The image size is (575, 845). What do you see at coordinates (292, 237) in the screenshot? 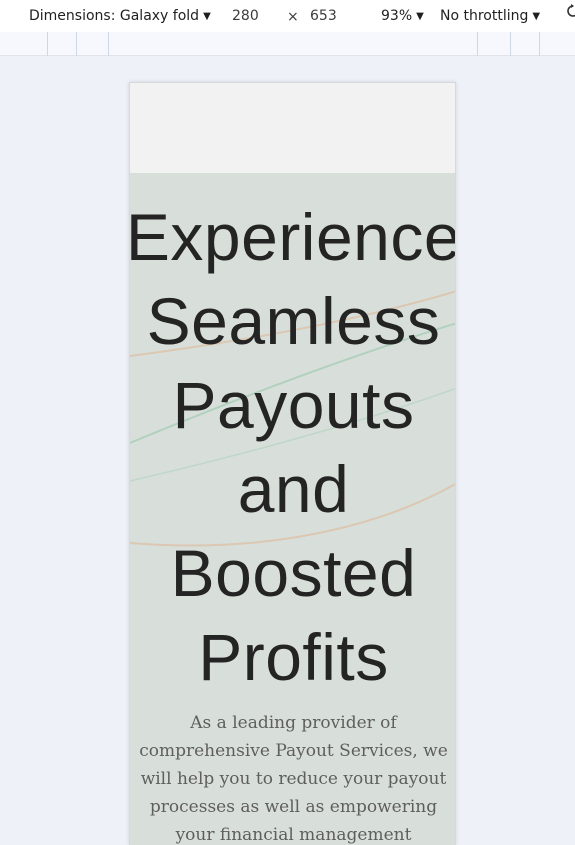
I see `hero-title-line: Experience` at bounding box center [292, 237].